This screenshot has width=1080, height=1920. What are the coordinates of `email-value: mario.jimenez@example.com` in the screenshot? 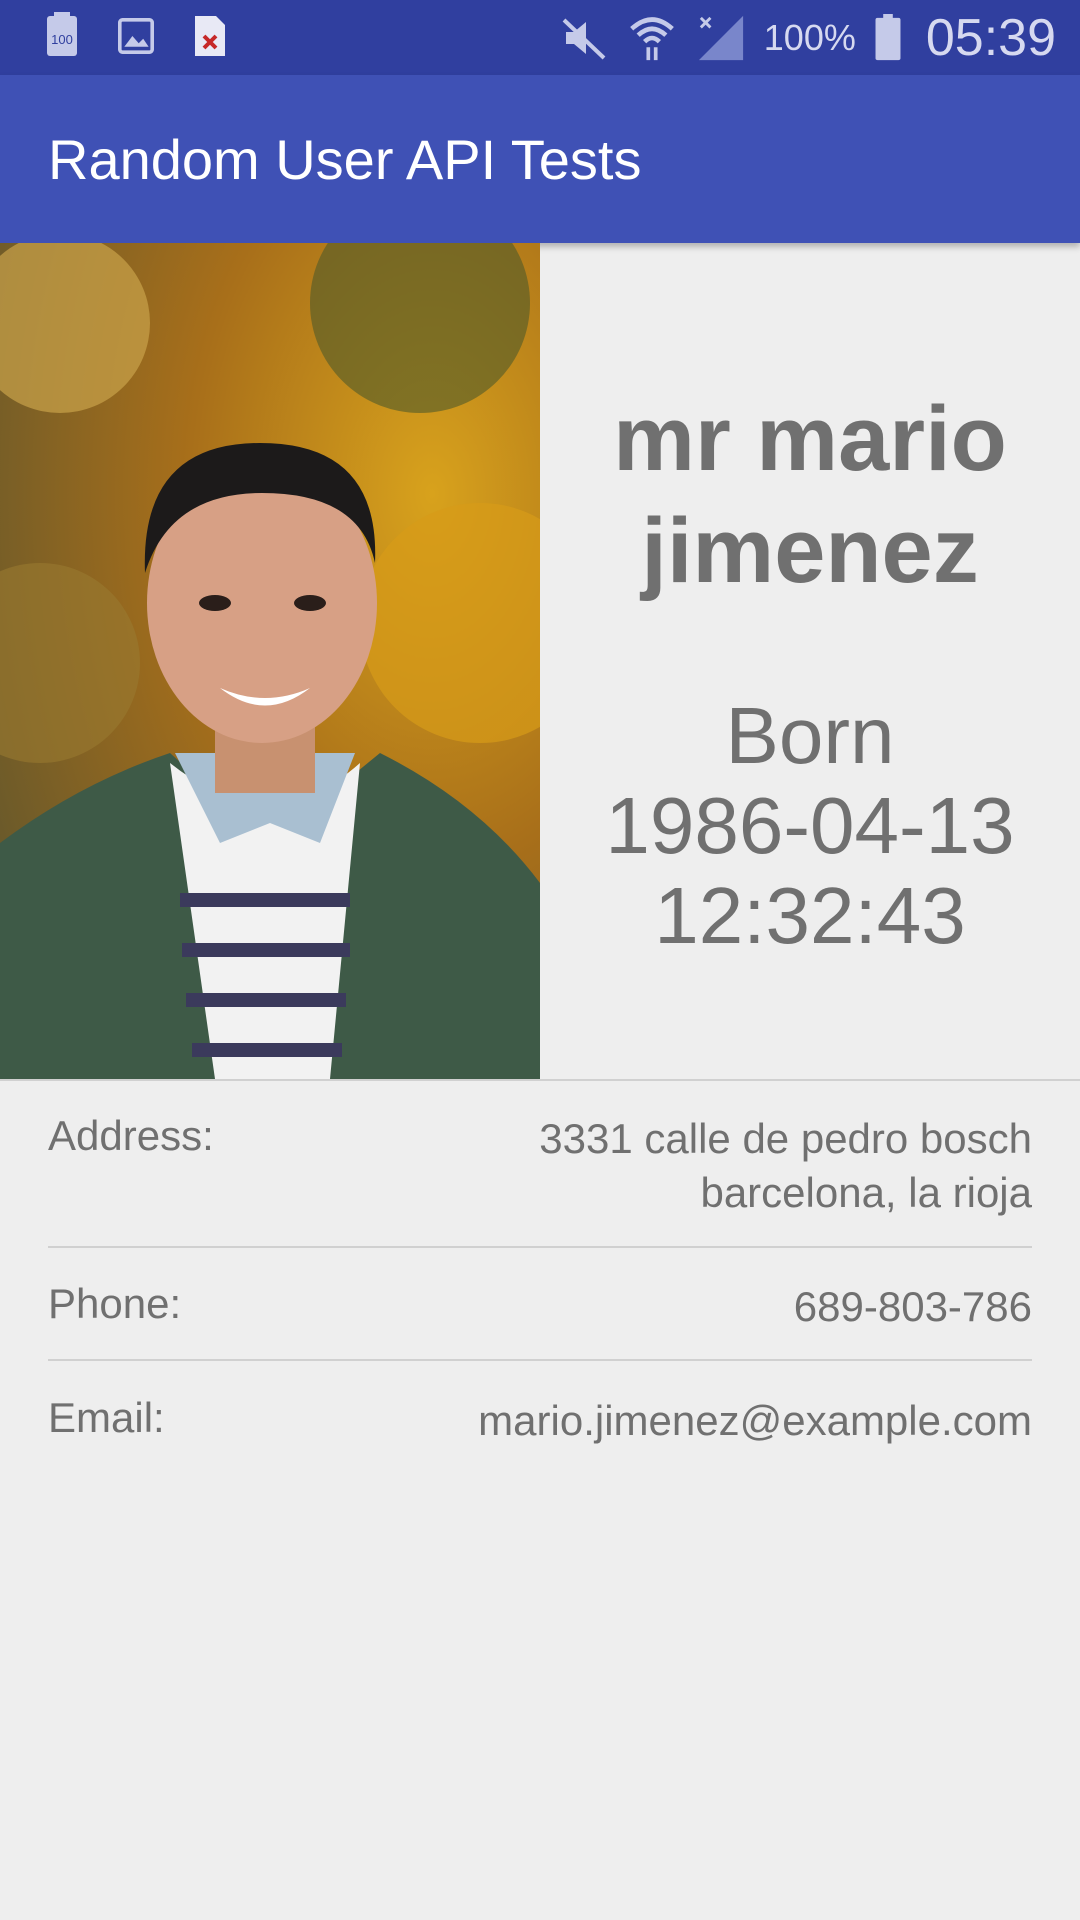 It's located at (755, 1421).